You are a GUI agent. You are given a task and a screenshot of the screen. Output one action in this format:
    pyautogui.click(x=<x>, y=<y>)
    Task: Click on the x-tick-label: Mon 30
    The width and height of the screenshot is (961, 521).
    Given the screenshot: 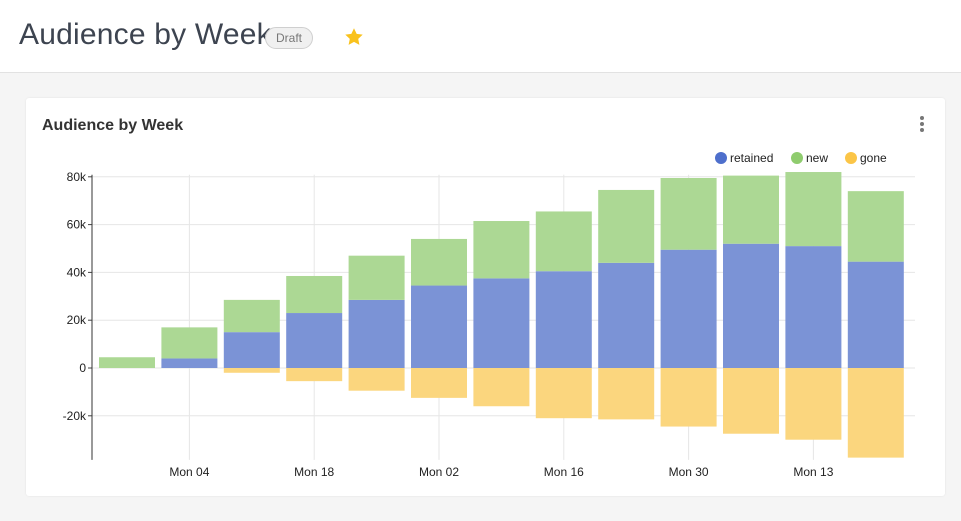 What is the action you would take?
    pyautogui.click(x=689, y=472)
    